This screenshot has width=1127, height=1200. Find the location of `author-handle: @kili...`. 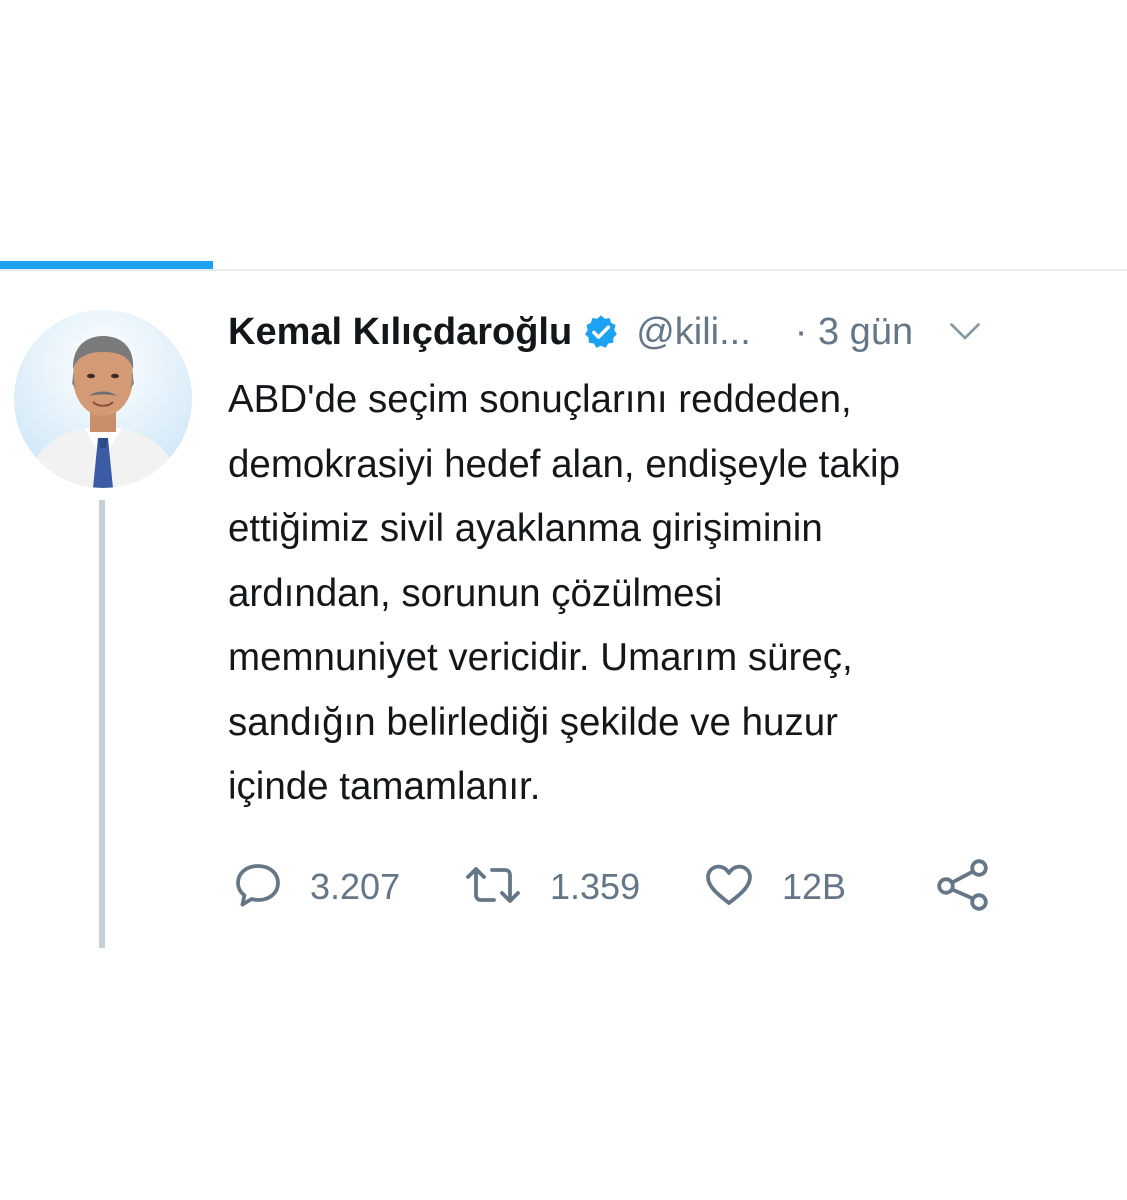

author-handle: @kili... is located at coordinates (693, 332).